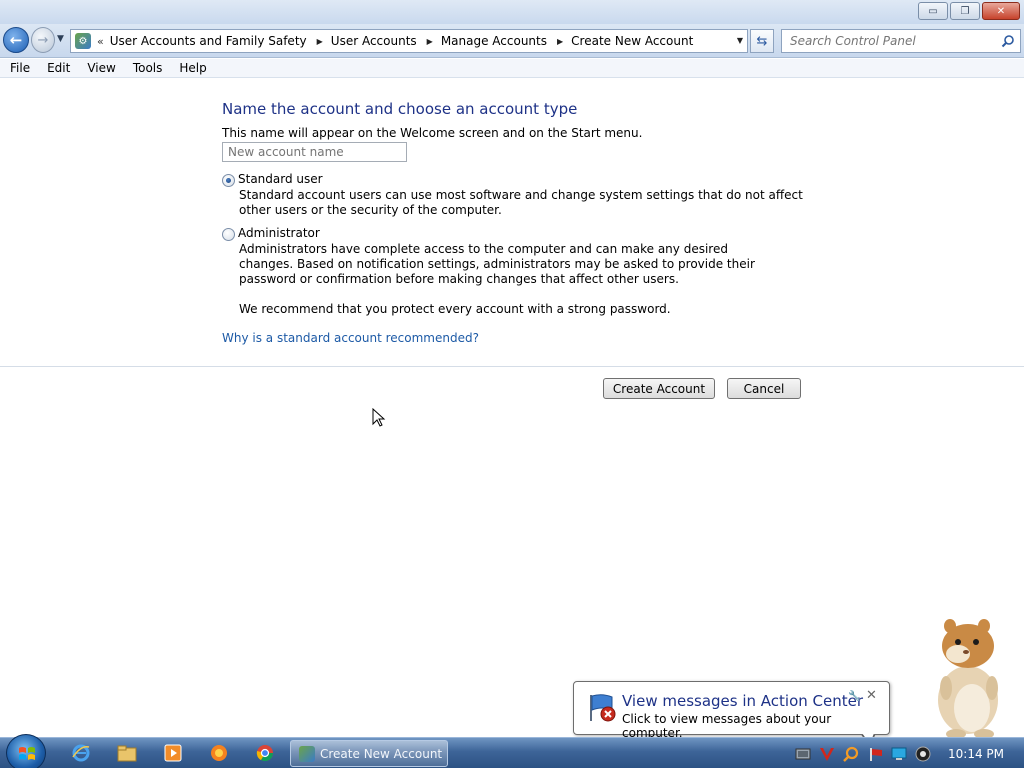 The image size is (1024, 768). Describe the element at coordinates (890, 41) in the screenshot. I see `search-input` at that location.